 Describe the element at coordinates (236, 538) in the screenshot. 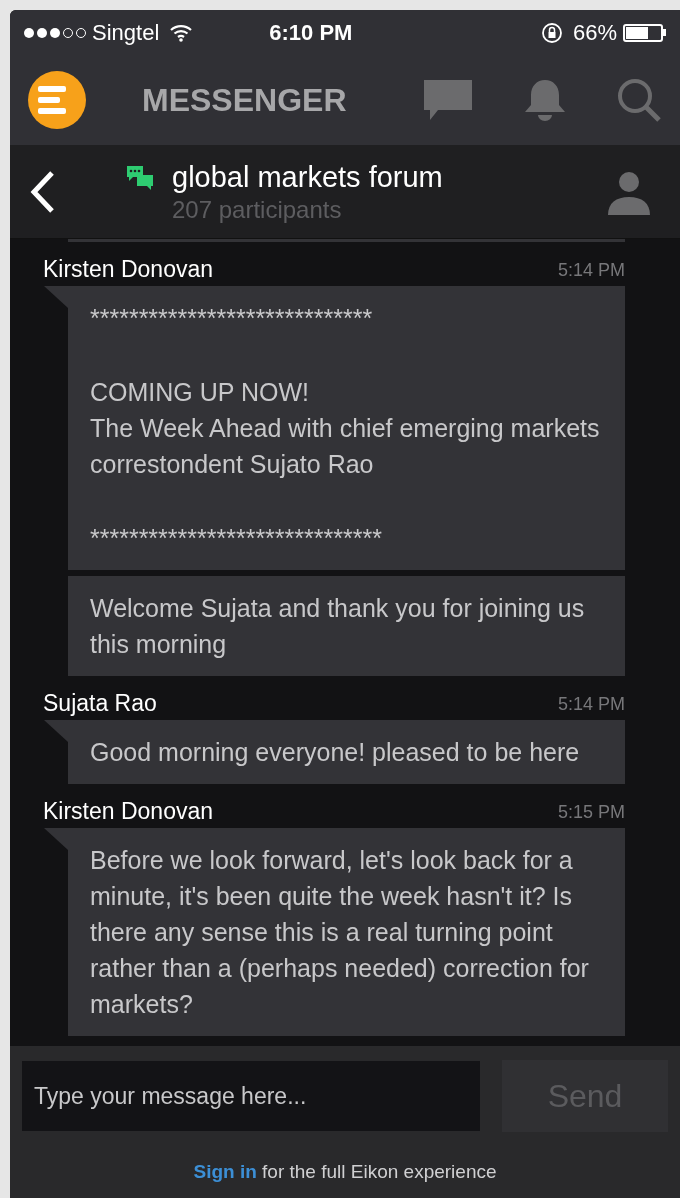

I see `message-text: ******************************` at that location.